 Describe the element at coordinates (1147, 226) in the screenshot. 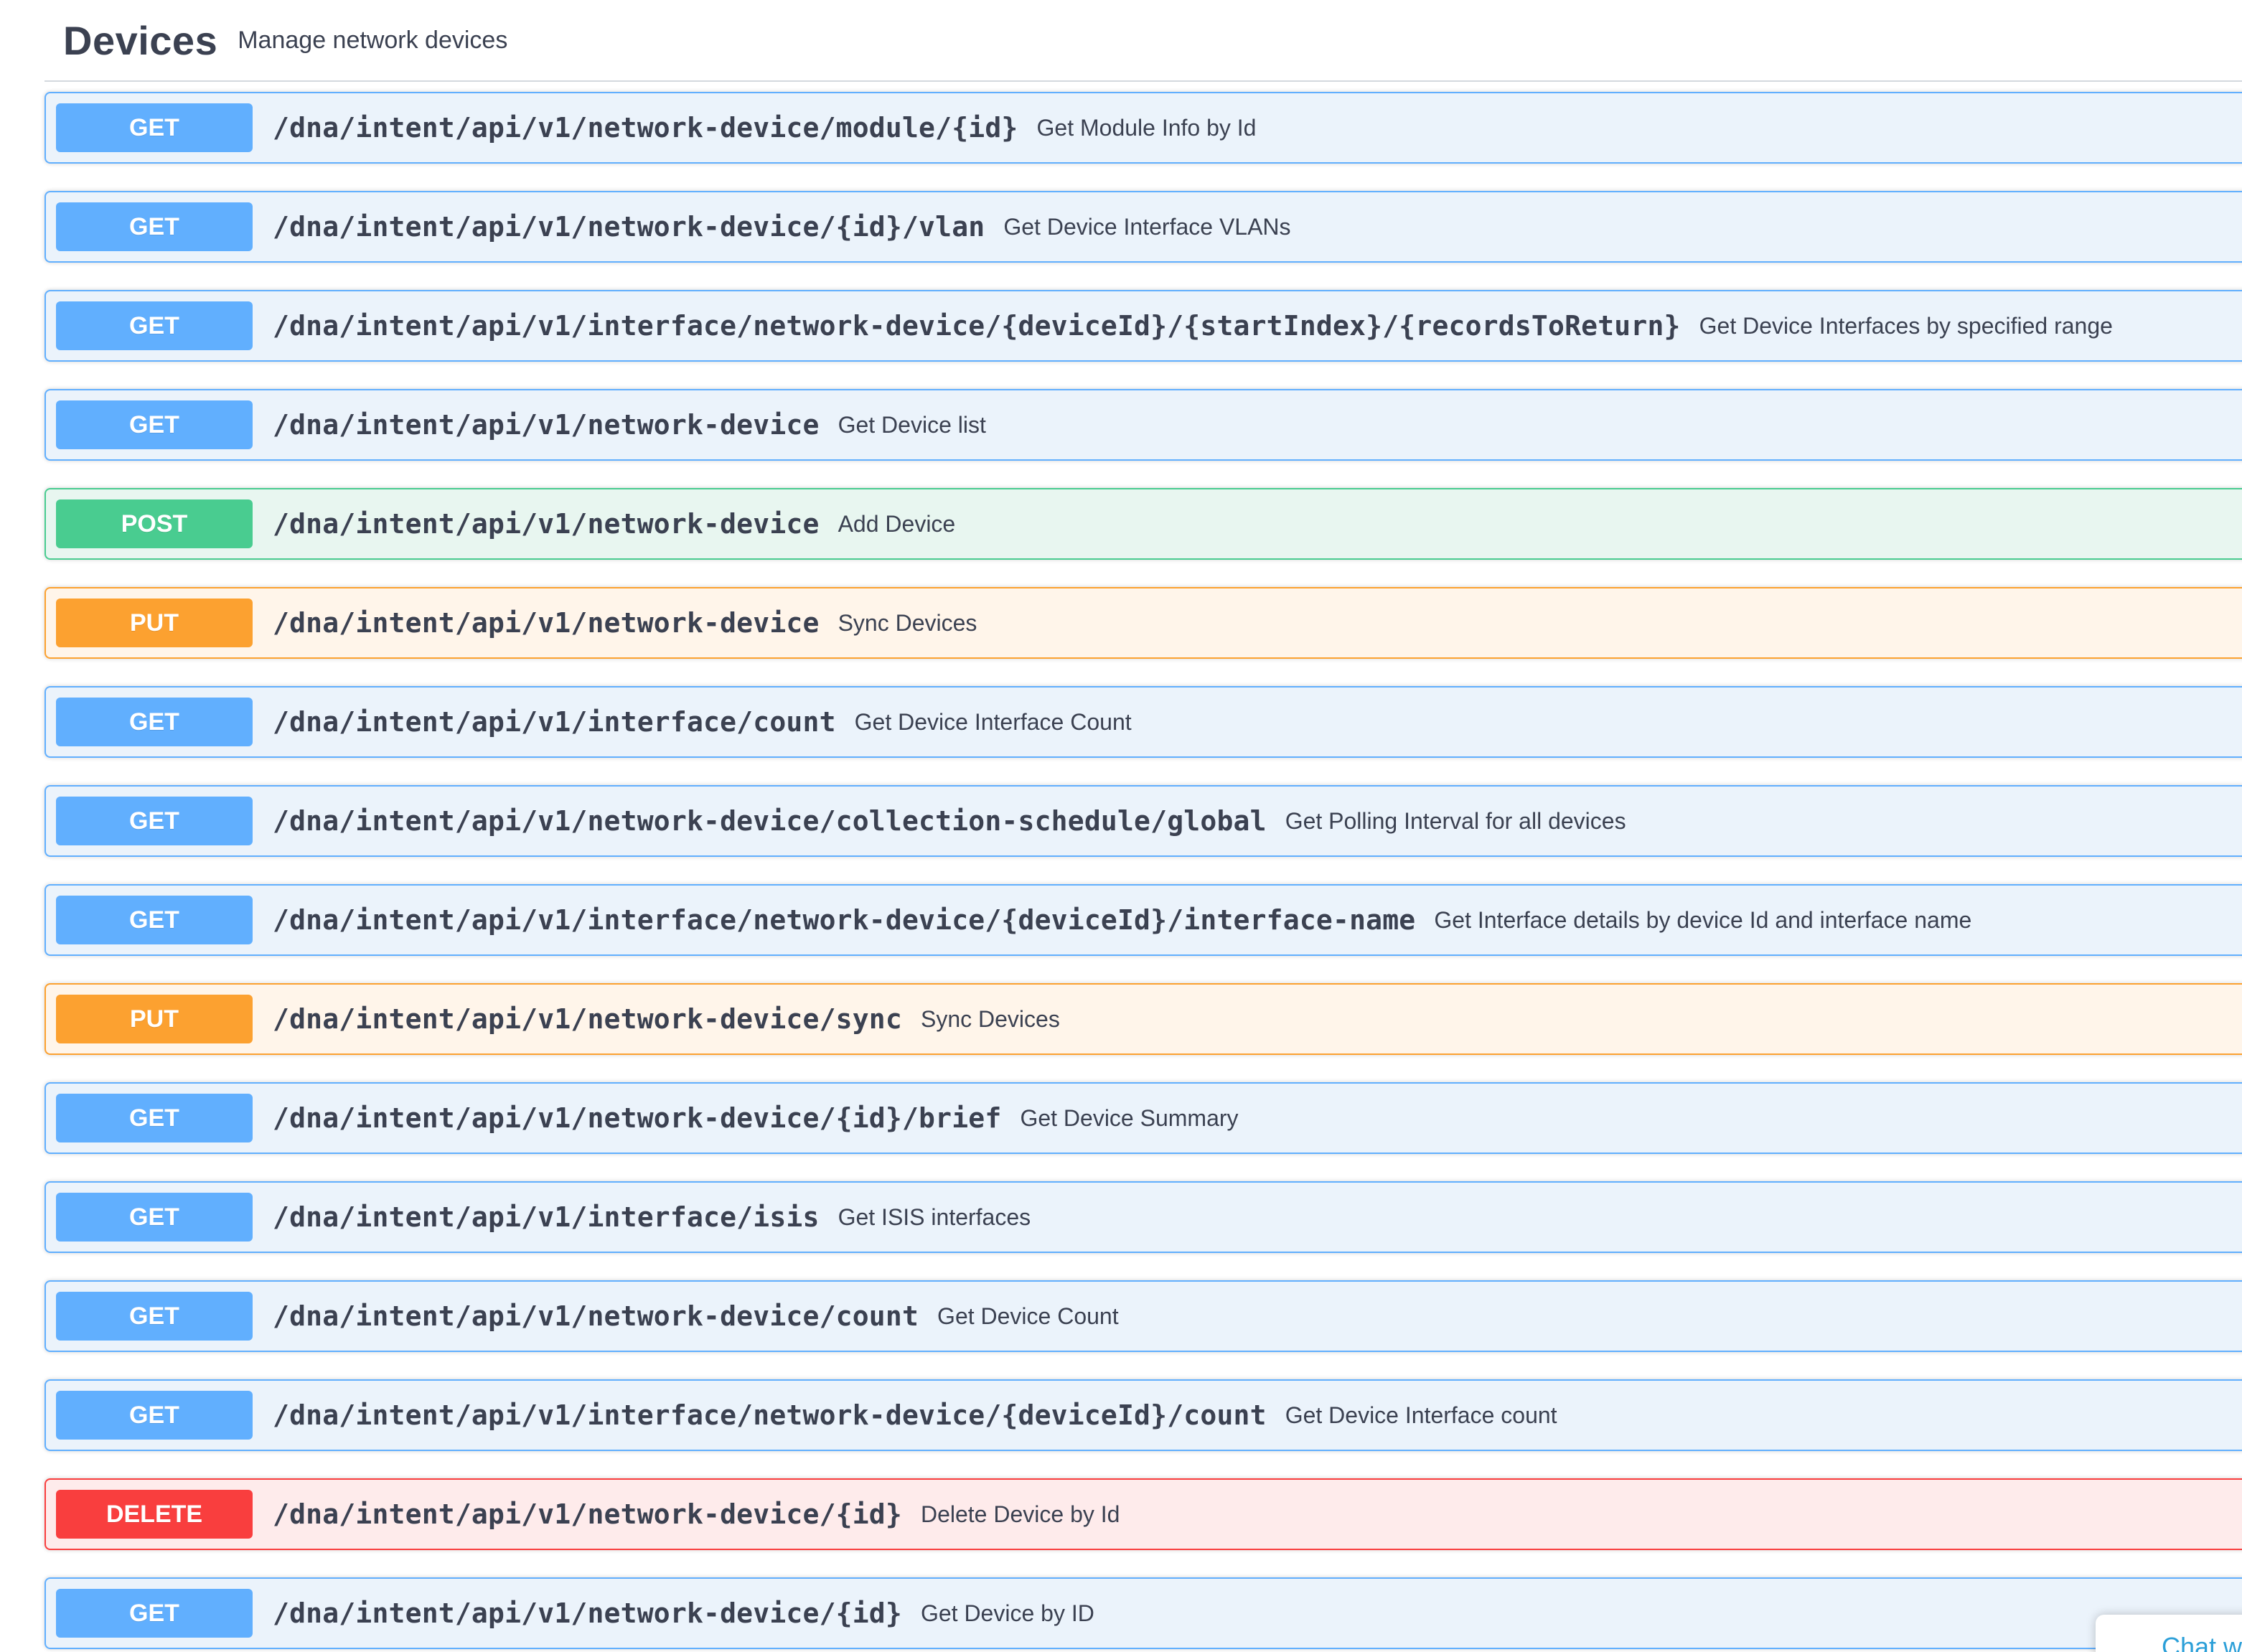

I see `operation-summary: Get Device Interface VLANs` at that location.